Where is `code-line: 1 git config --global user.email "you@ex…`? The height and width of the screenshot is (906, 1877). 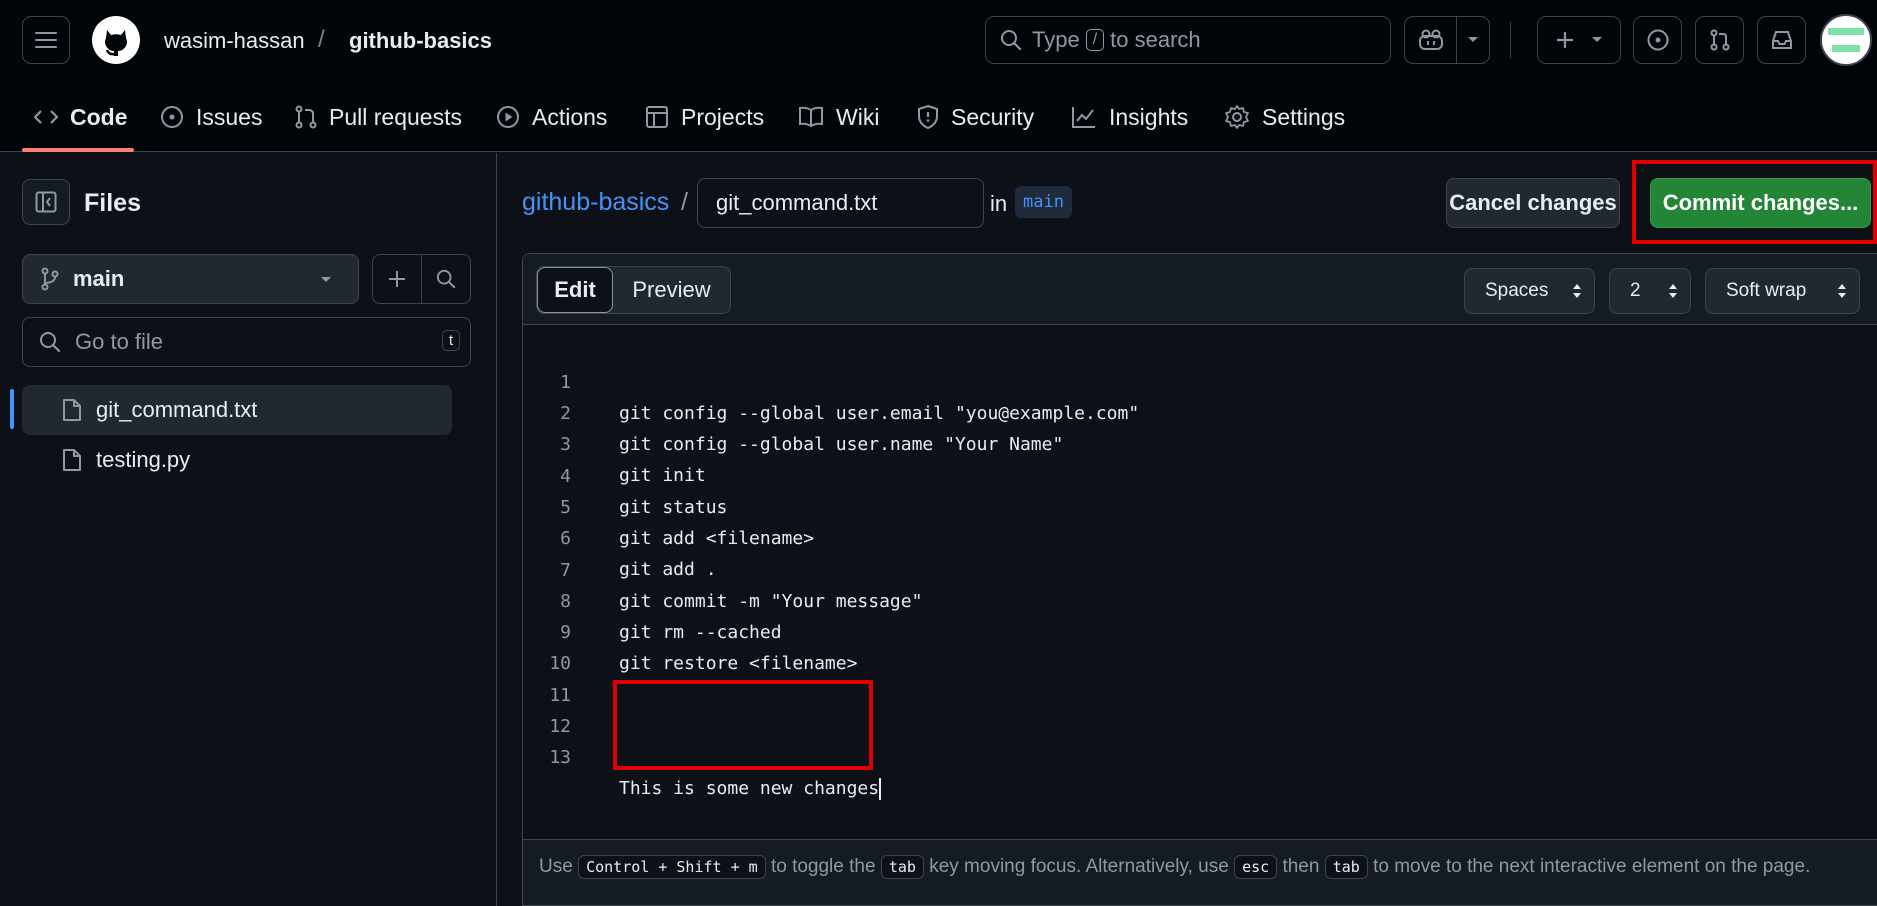 code-line: 1 git config --global user.email "you@ex… is located at coordinates (1200, 380).